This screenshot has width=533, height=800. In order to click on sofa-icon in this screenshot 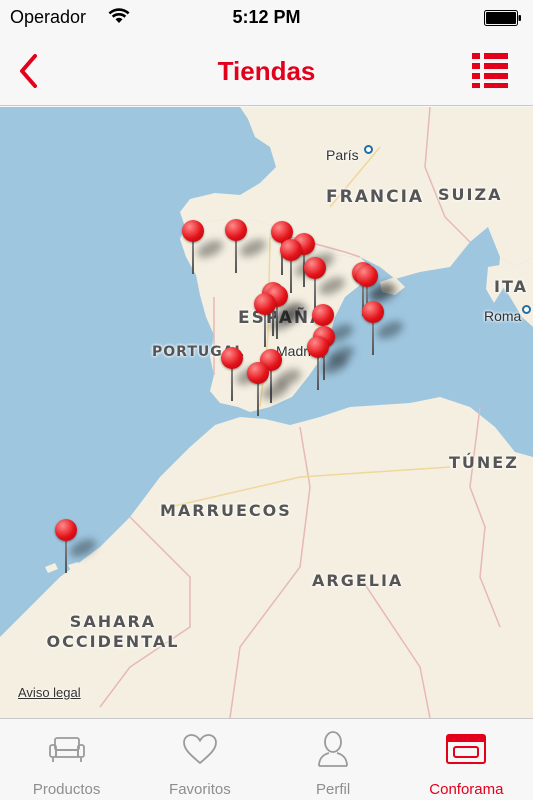, I will do `click(67, 749)`.